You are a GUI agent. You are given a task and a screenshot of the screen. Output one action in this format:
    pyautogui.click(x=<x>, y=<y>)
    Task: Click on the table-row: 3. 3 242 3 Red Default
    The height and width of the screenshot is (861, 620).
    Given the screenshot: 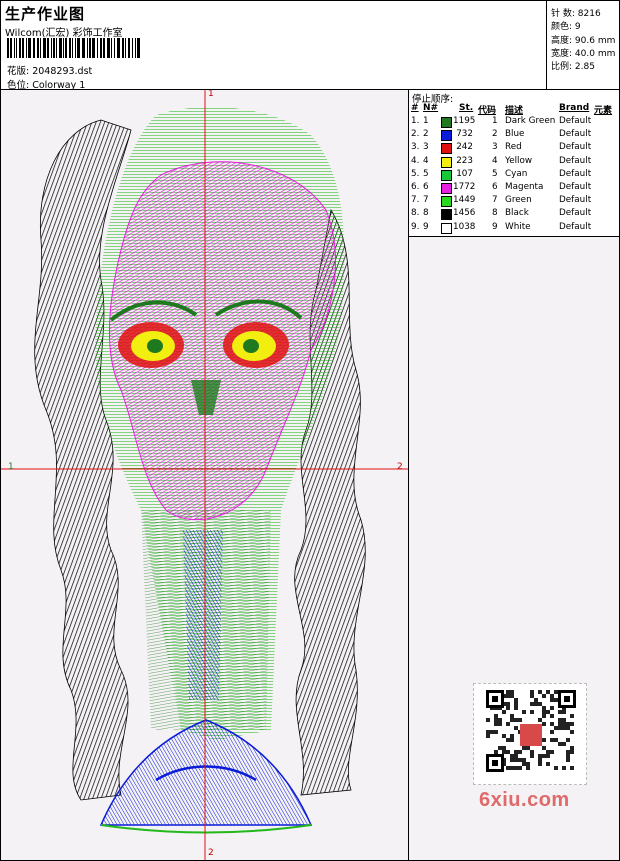 What is the action you would take?
    pyautogui.click(x=514, y=148)
    